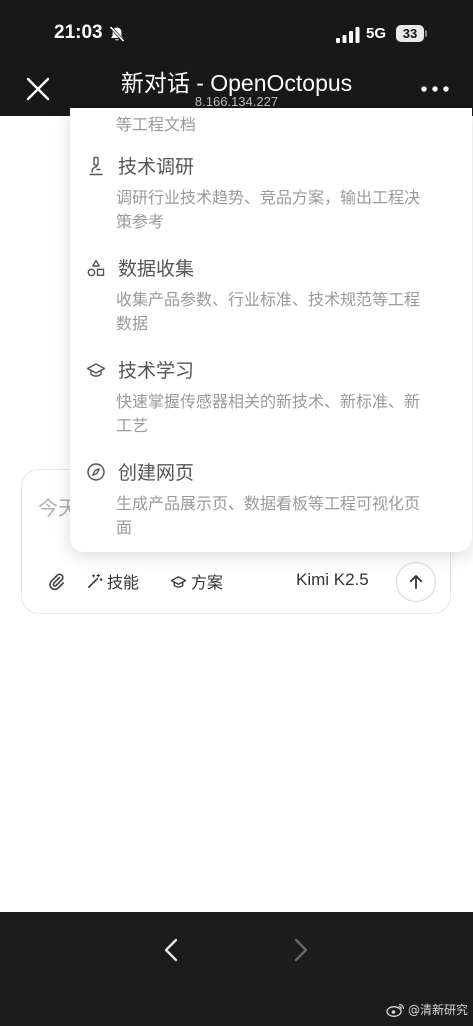 Image resolution: width=473 pixels, height=1026 pixels. Describe the element at coordinates (96, 472) in the screenshot. I see `compass-icon` at that location.